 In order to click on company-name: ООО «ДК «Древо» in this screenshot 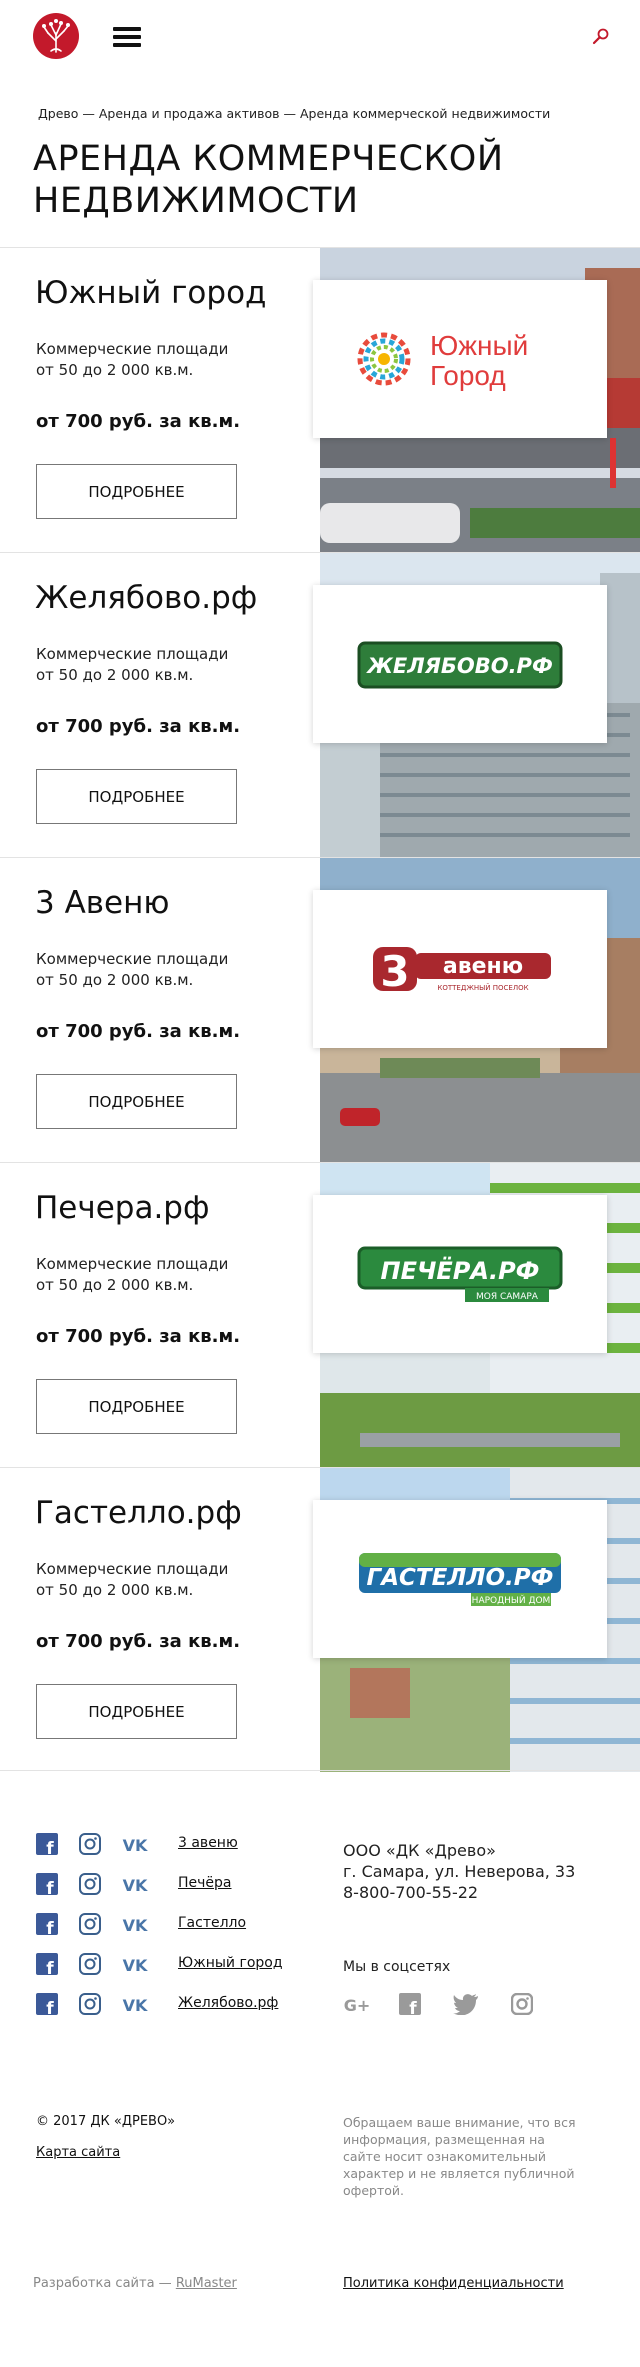, I will do `click(419, 1850)`.